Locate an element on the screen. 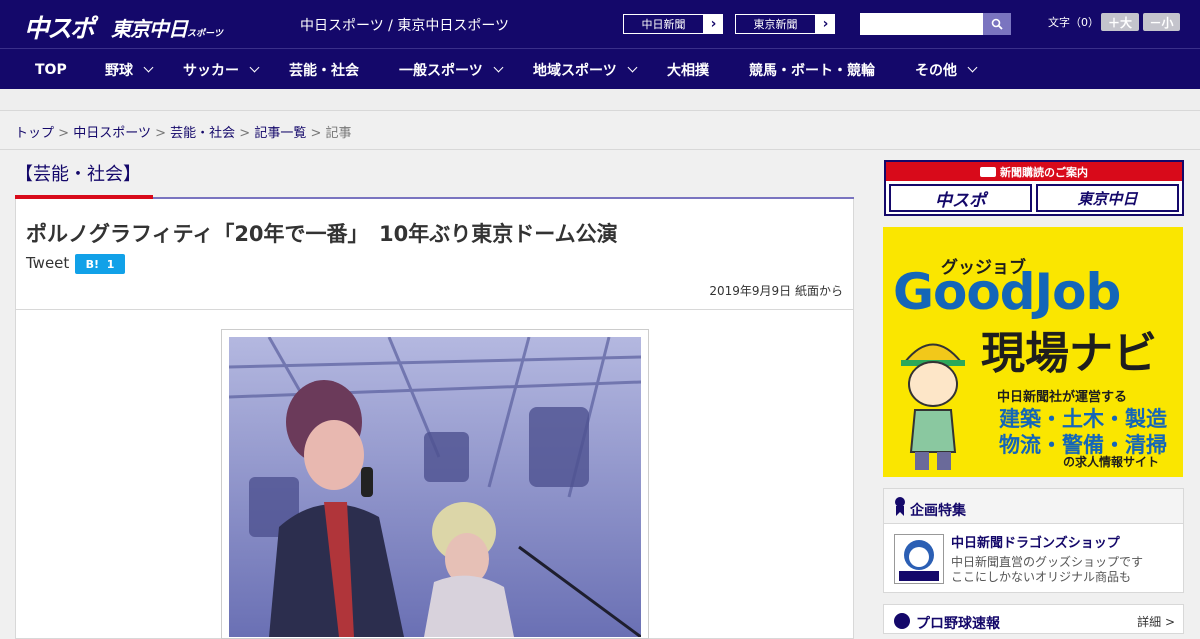  nav-label: 芸能・社会 is located at coordinates (324, 70).